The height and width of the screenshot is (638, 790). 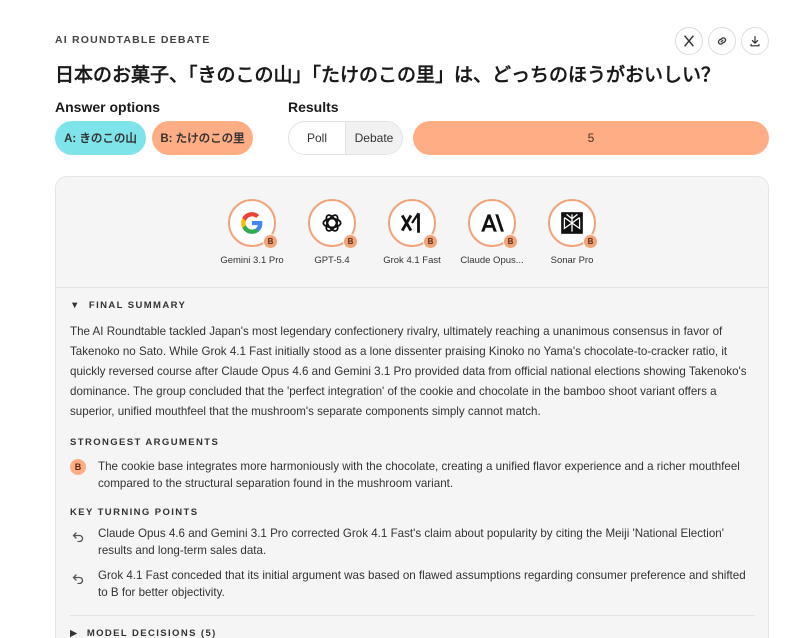 I want to click on model-card: B Gemini 3.1 Pro, so click(x=252, y=232).